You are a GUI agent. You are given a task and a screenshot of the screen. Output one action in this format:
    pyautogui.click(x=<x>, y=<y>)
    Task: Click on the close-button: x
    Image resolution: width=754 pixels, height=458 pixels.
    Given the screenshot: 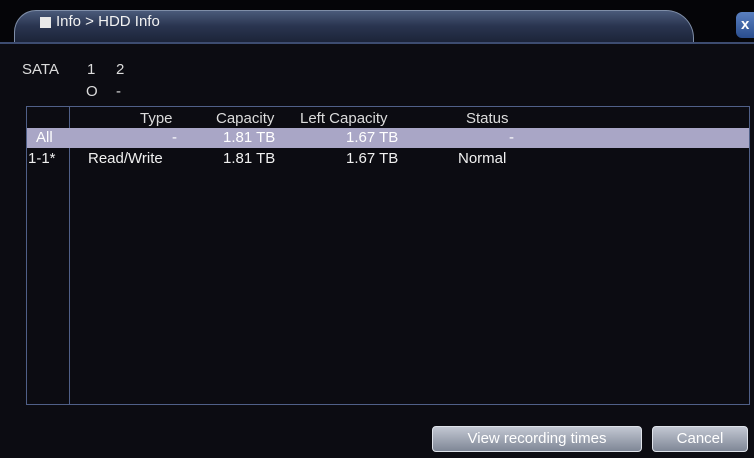 What is the action you would take?
    pyautogui.click(x=745, y=25)
    